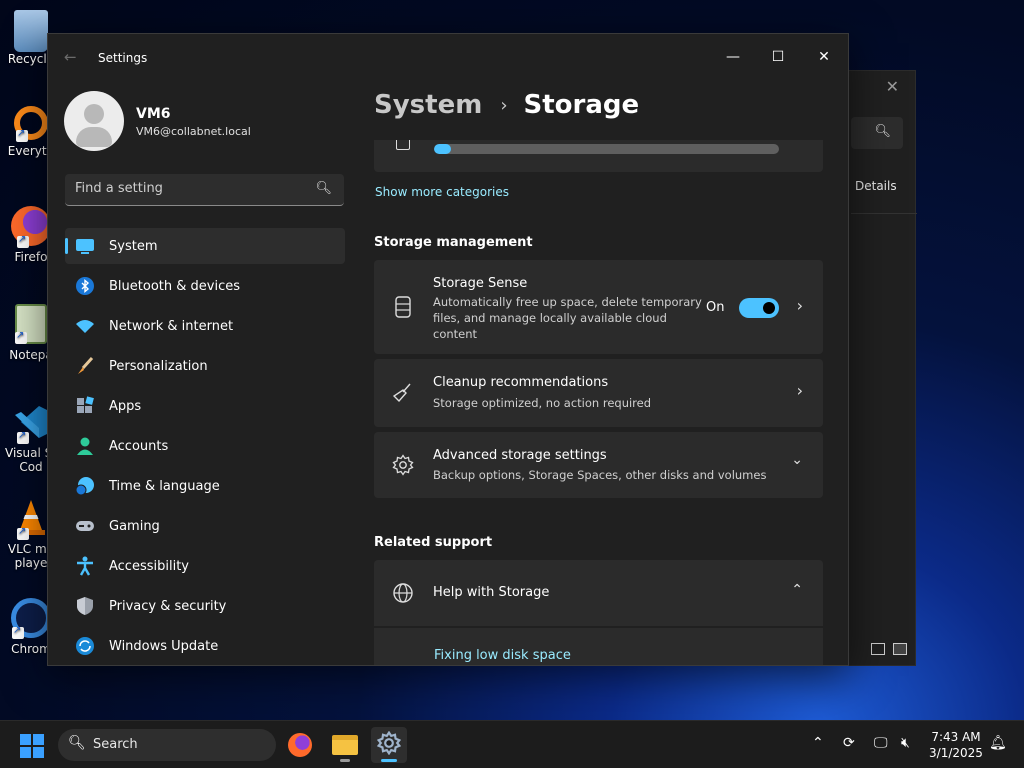  I want to click on brush-icon, so click(85, 366).